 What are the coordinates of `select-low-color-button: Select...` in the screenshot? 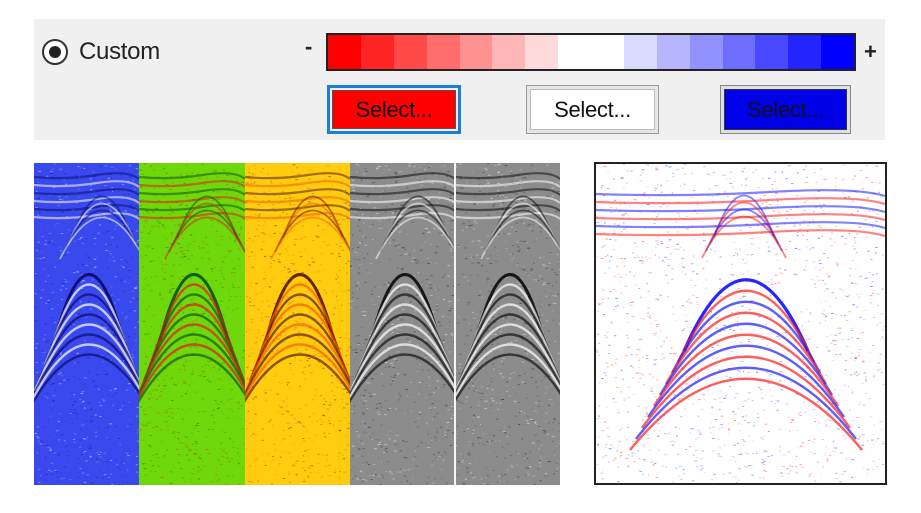 It's located at (394, 109).